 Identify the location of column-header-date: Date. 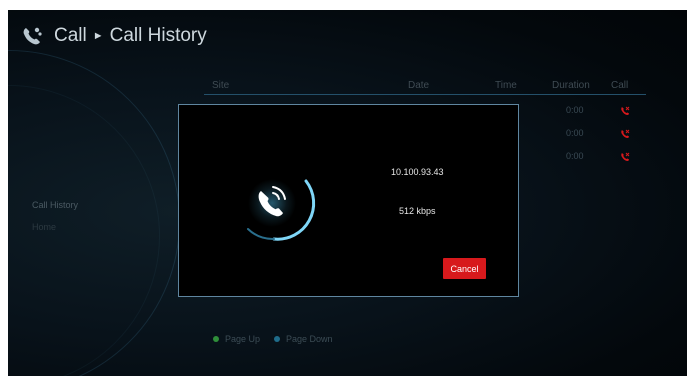
(418, 85).